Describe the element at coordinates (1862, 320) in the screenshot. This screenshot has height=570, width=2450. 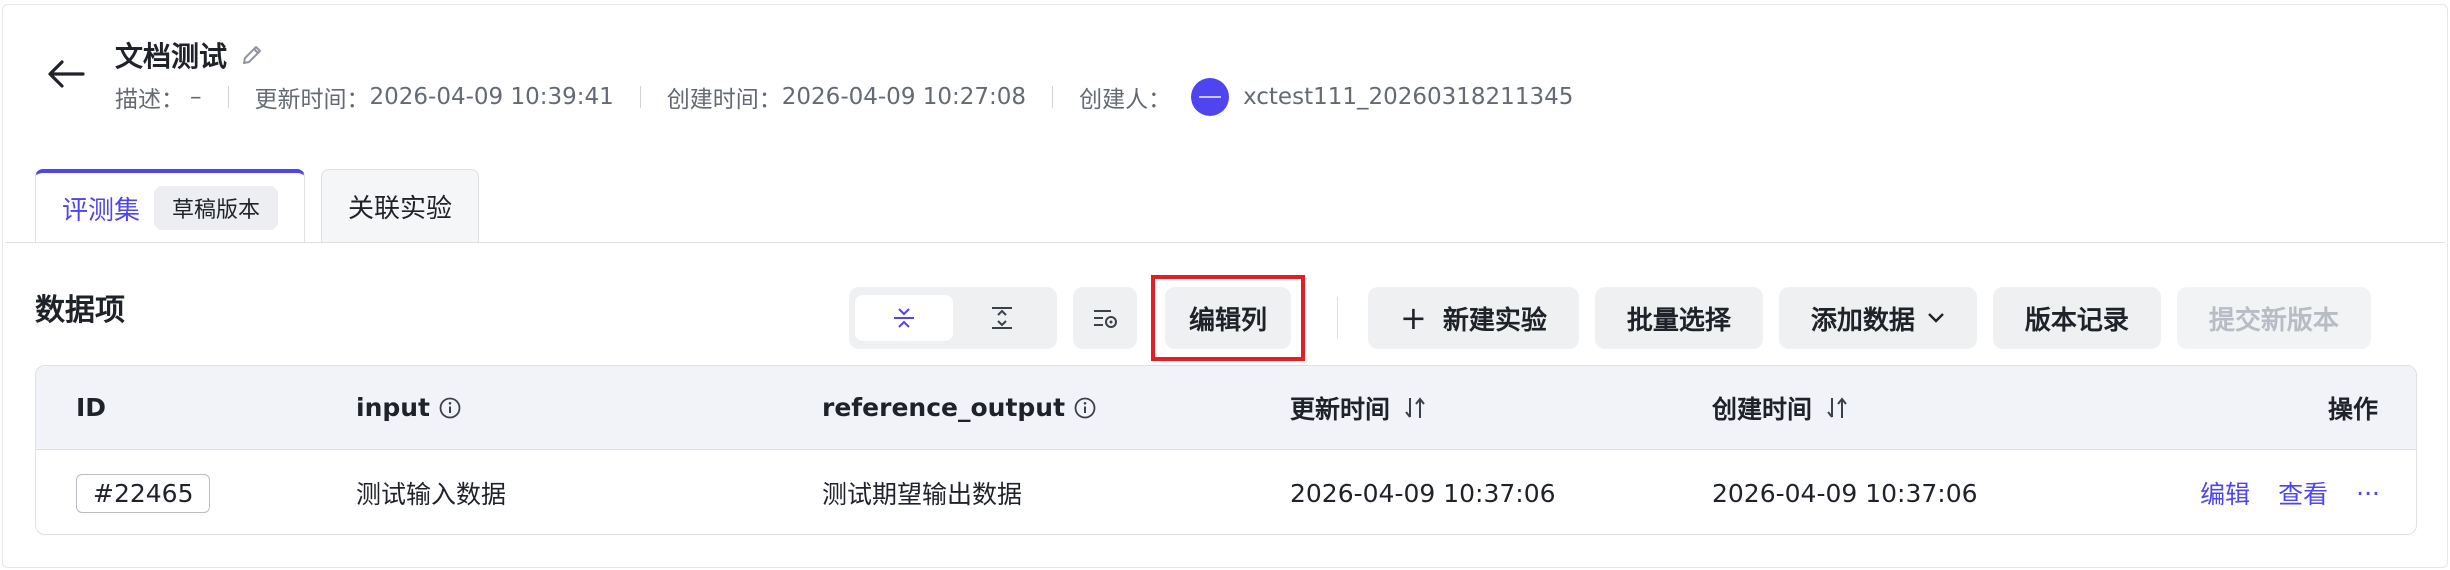
I see `add-data-label: 添加数据` at that location.